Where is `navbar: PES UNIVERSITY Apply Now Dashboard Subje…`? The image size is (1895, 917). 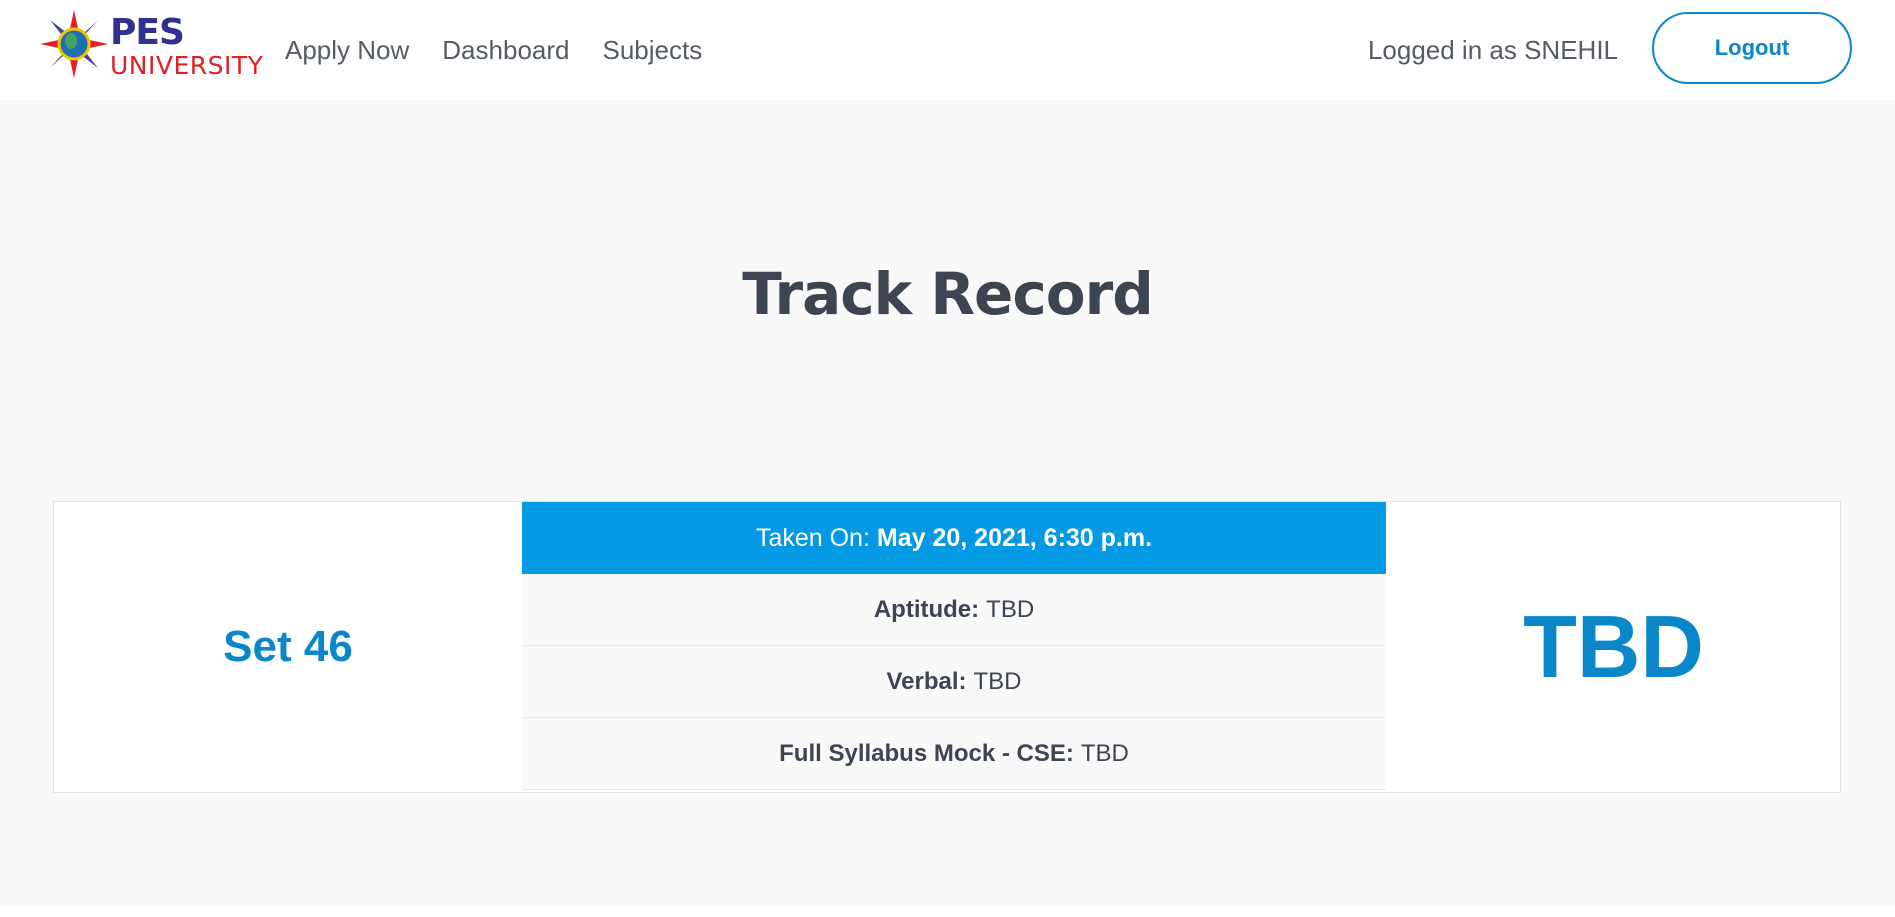
navbar: PES UNIVERSITY Apply Now Dashboard Subje… is located at coordinates (947, 50).